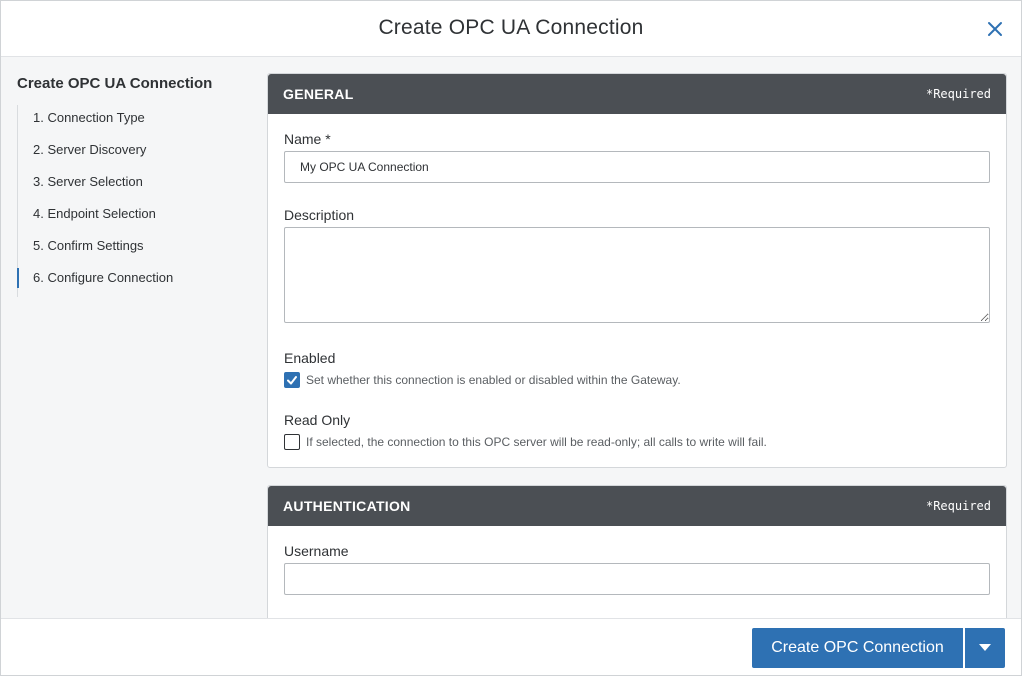 The height and width of the screenshot is (676, 1022). Describe the element at coordinates (995, 29) in the screenshot. I see `close-icon` at that location.